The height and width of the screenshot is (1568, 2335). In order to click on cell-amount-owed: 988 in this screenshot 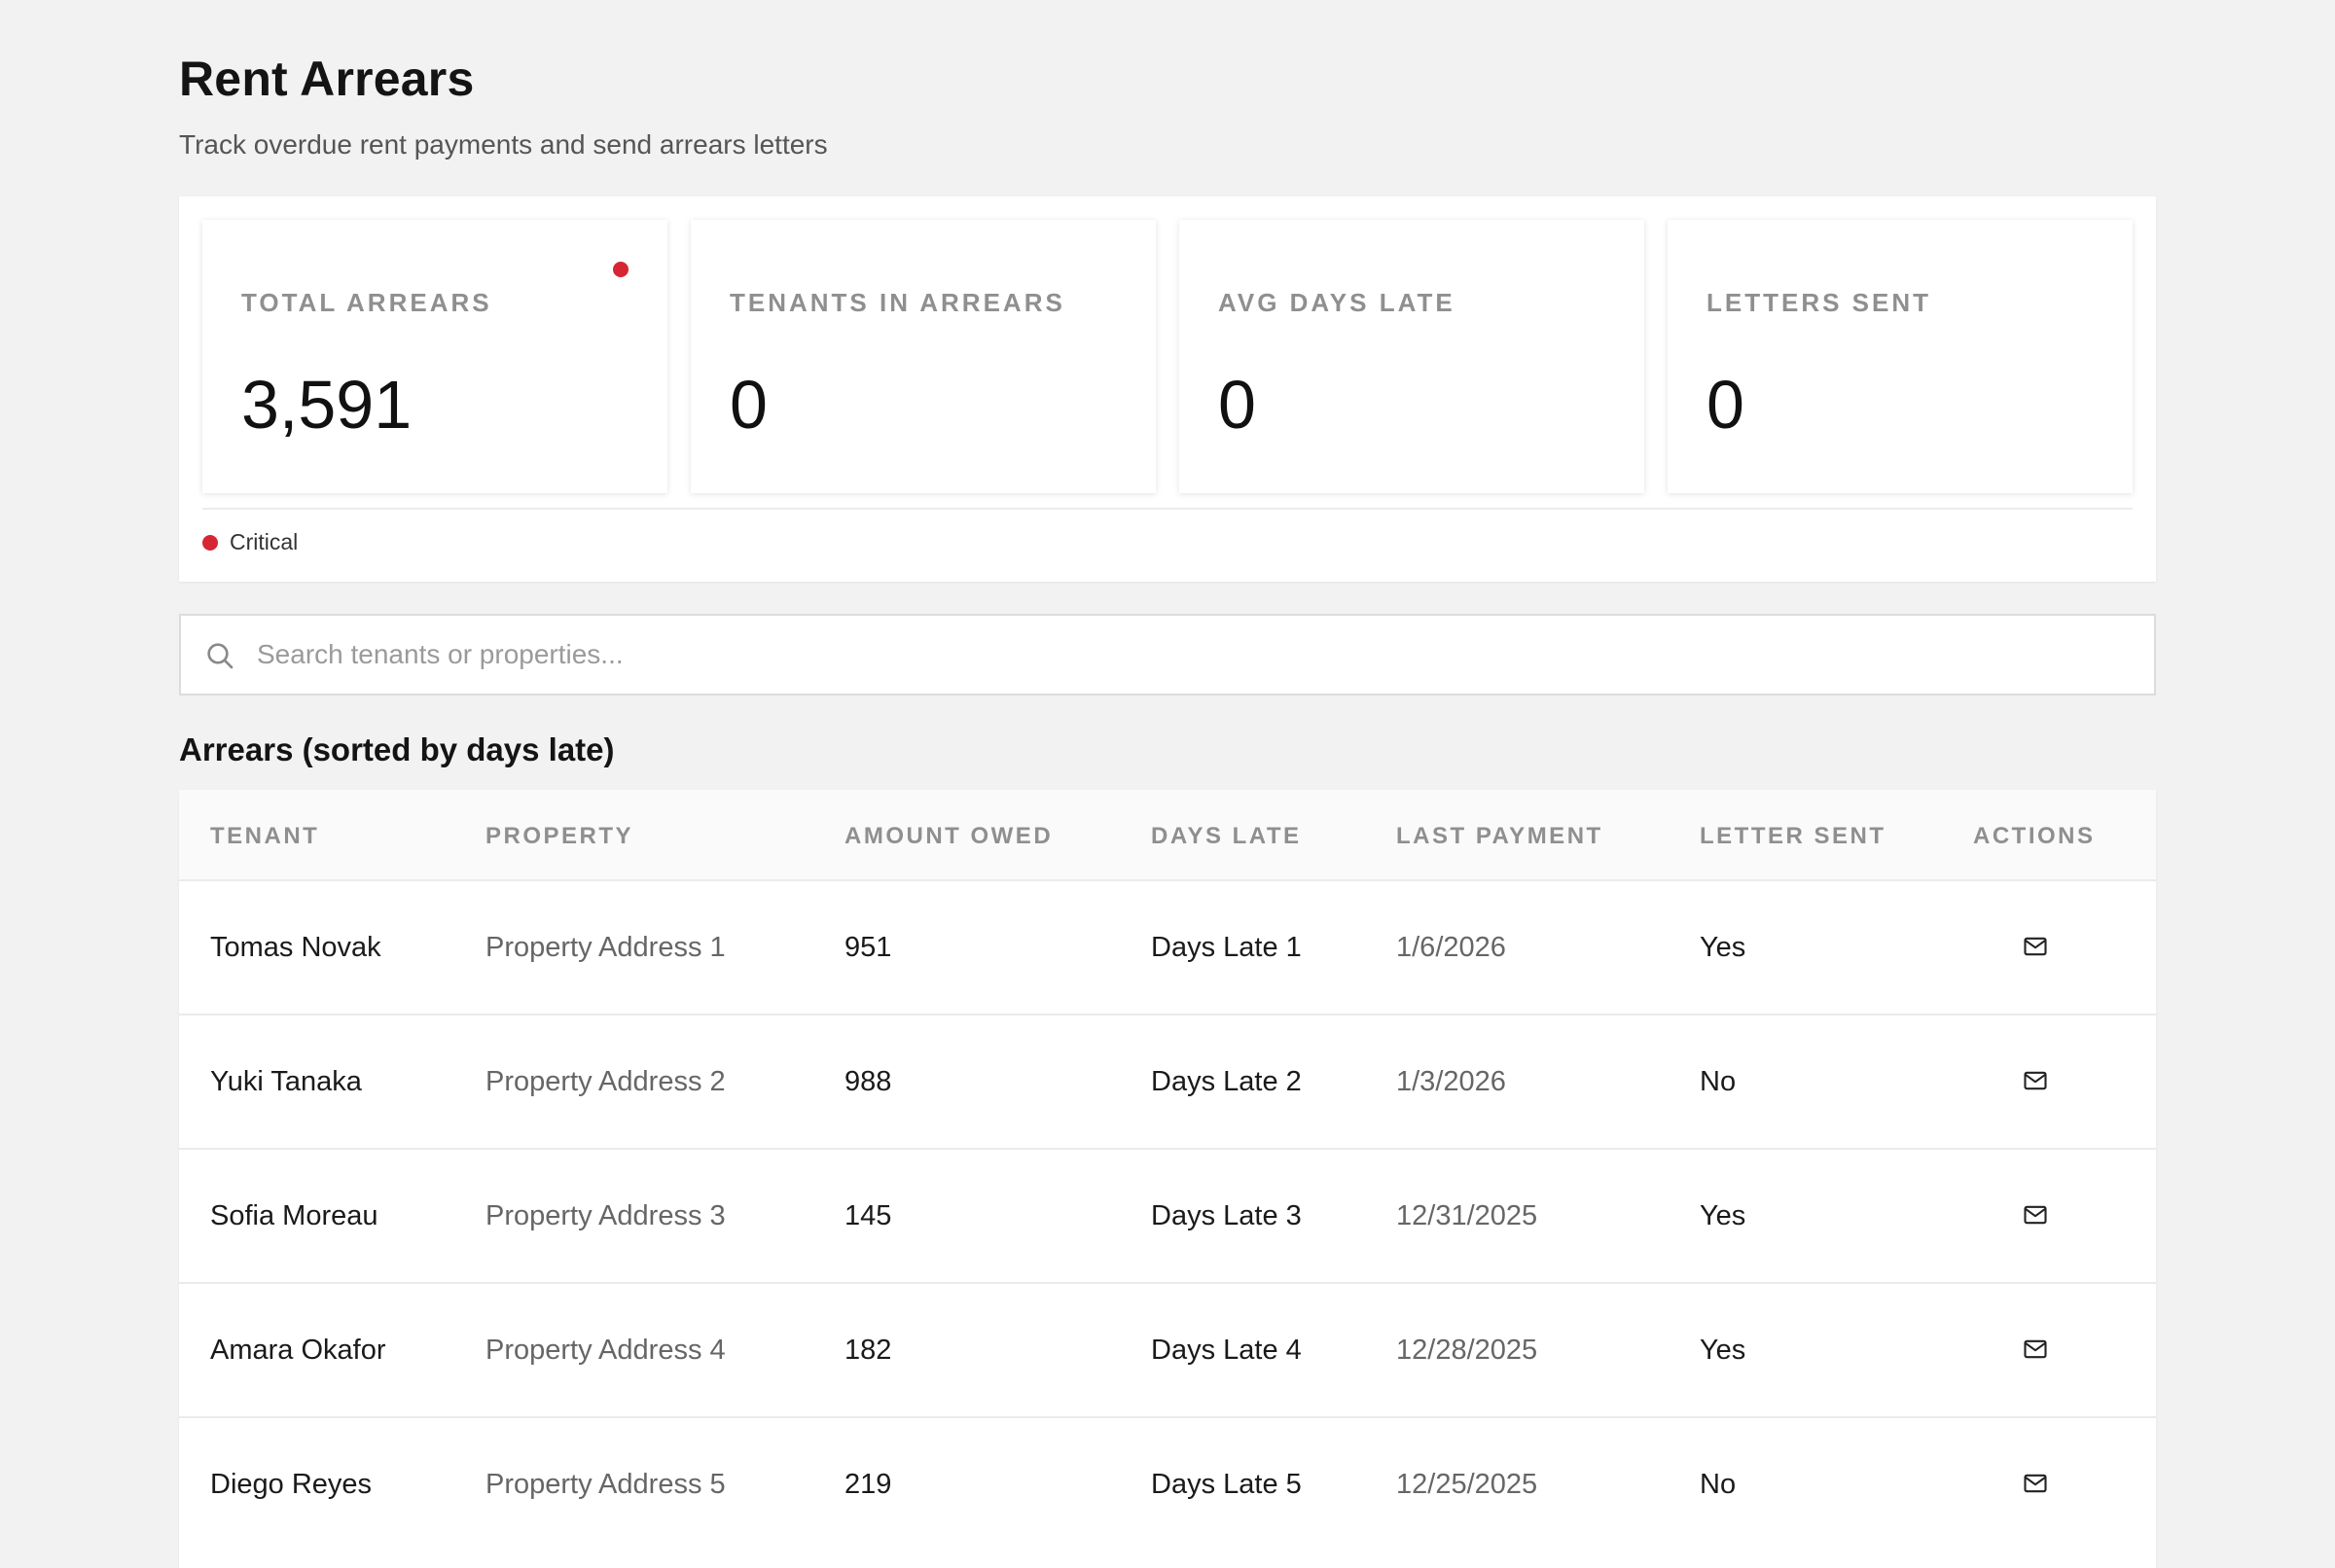, I will do `click(868, 1082)`.